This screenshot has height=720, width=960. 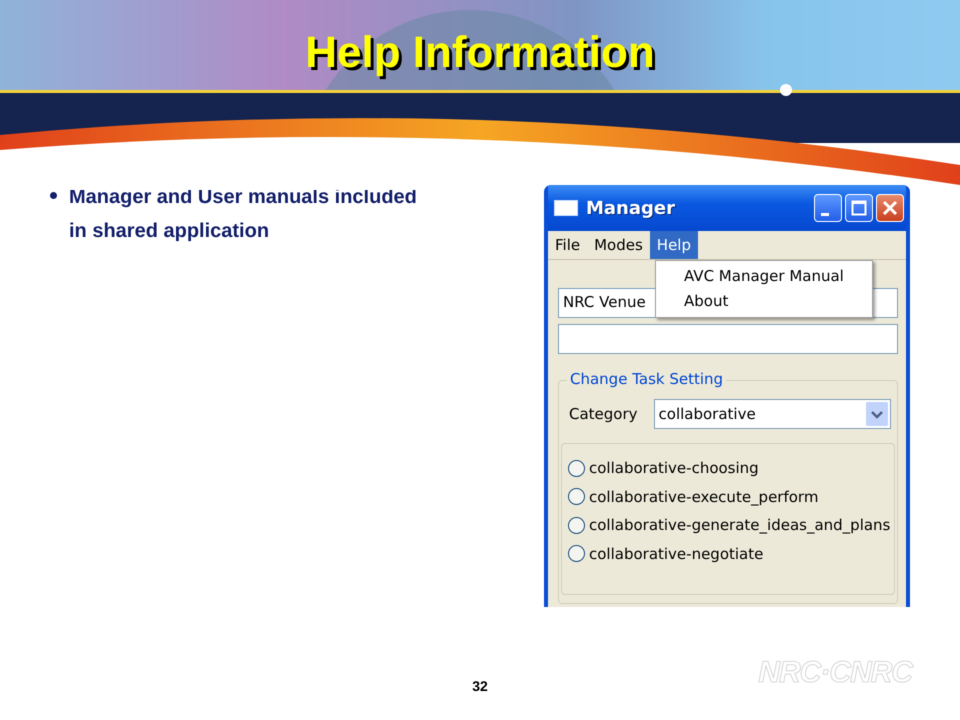 I want to click on menu-item: File, so click(x=568, y=245).